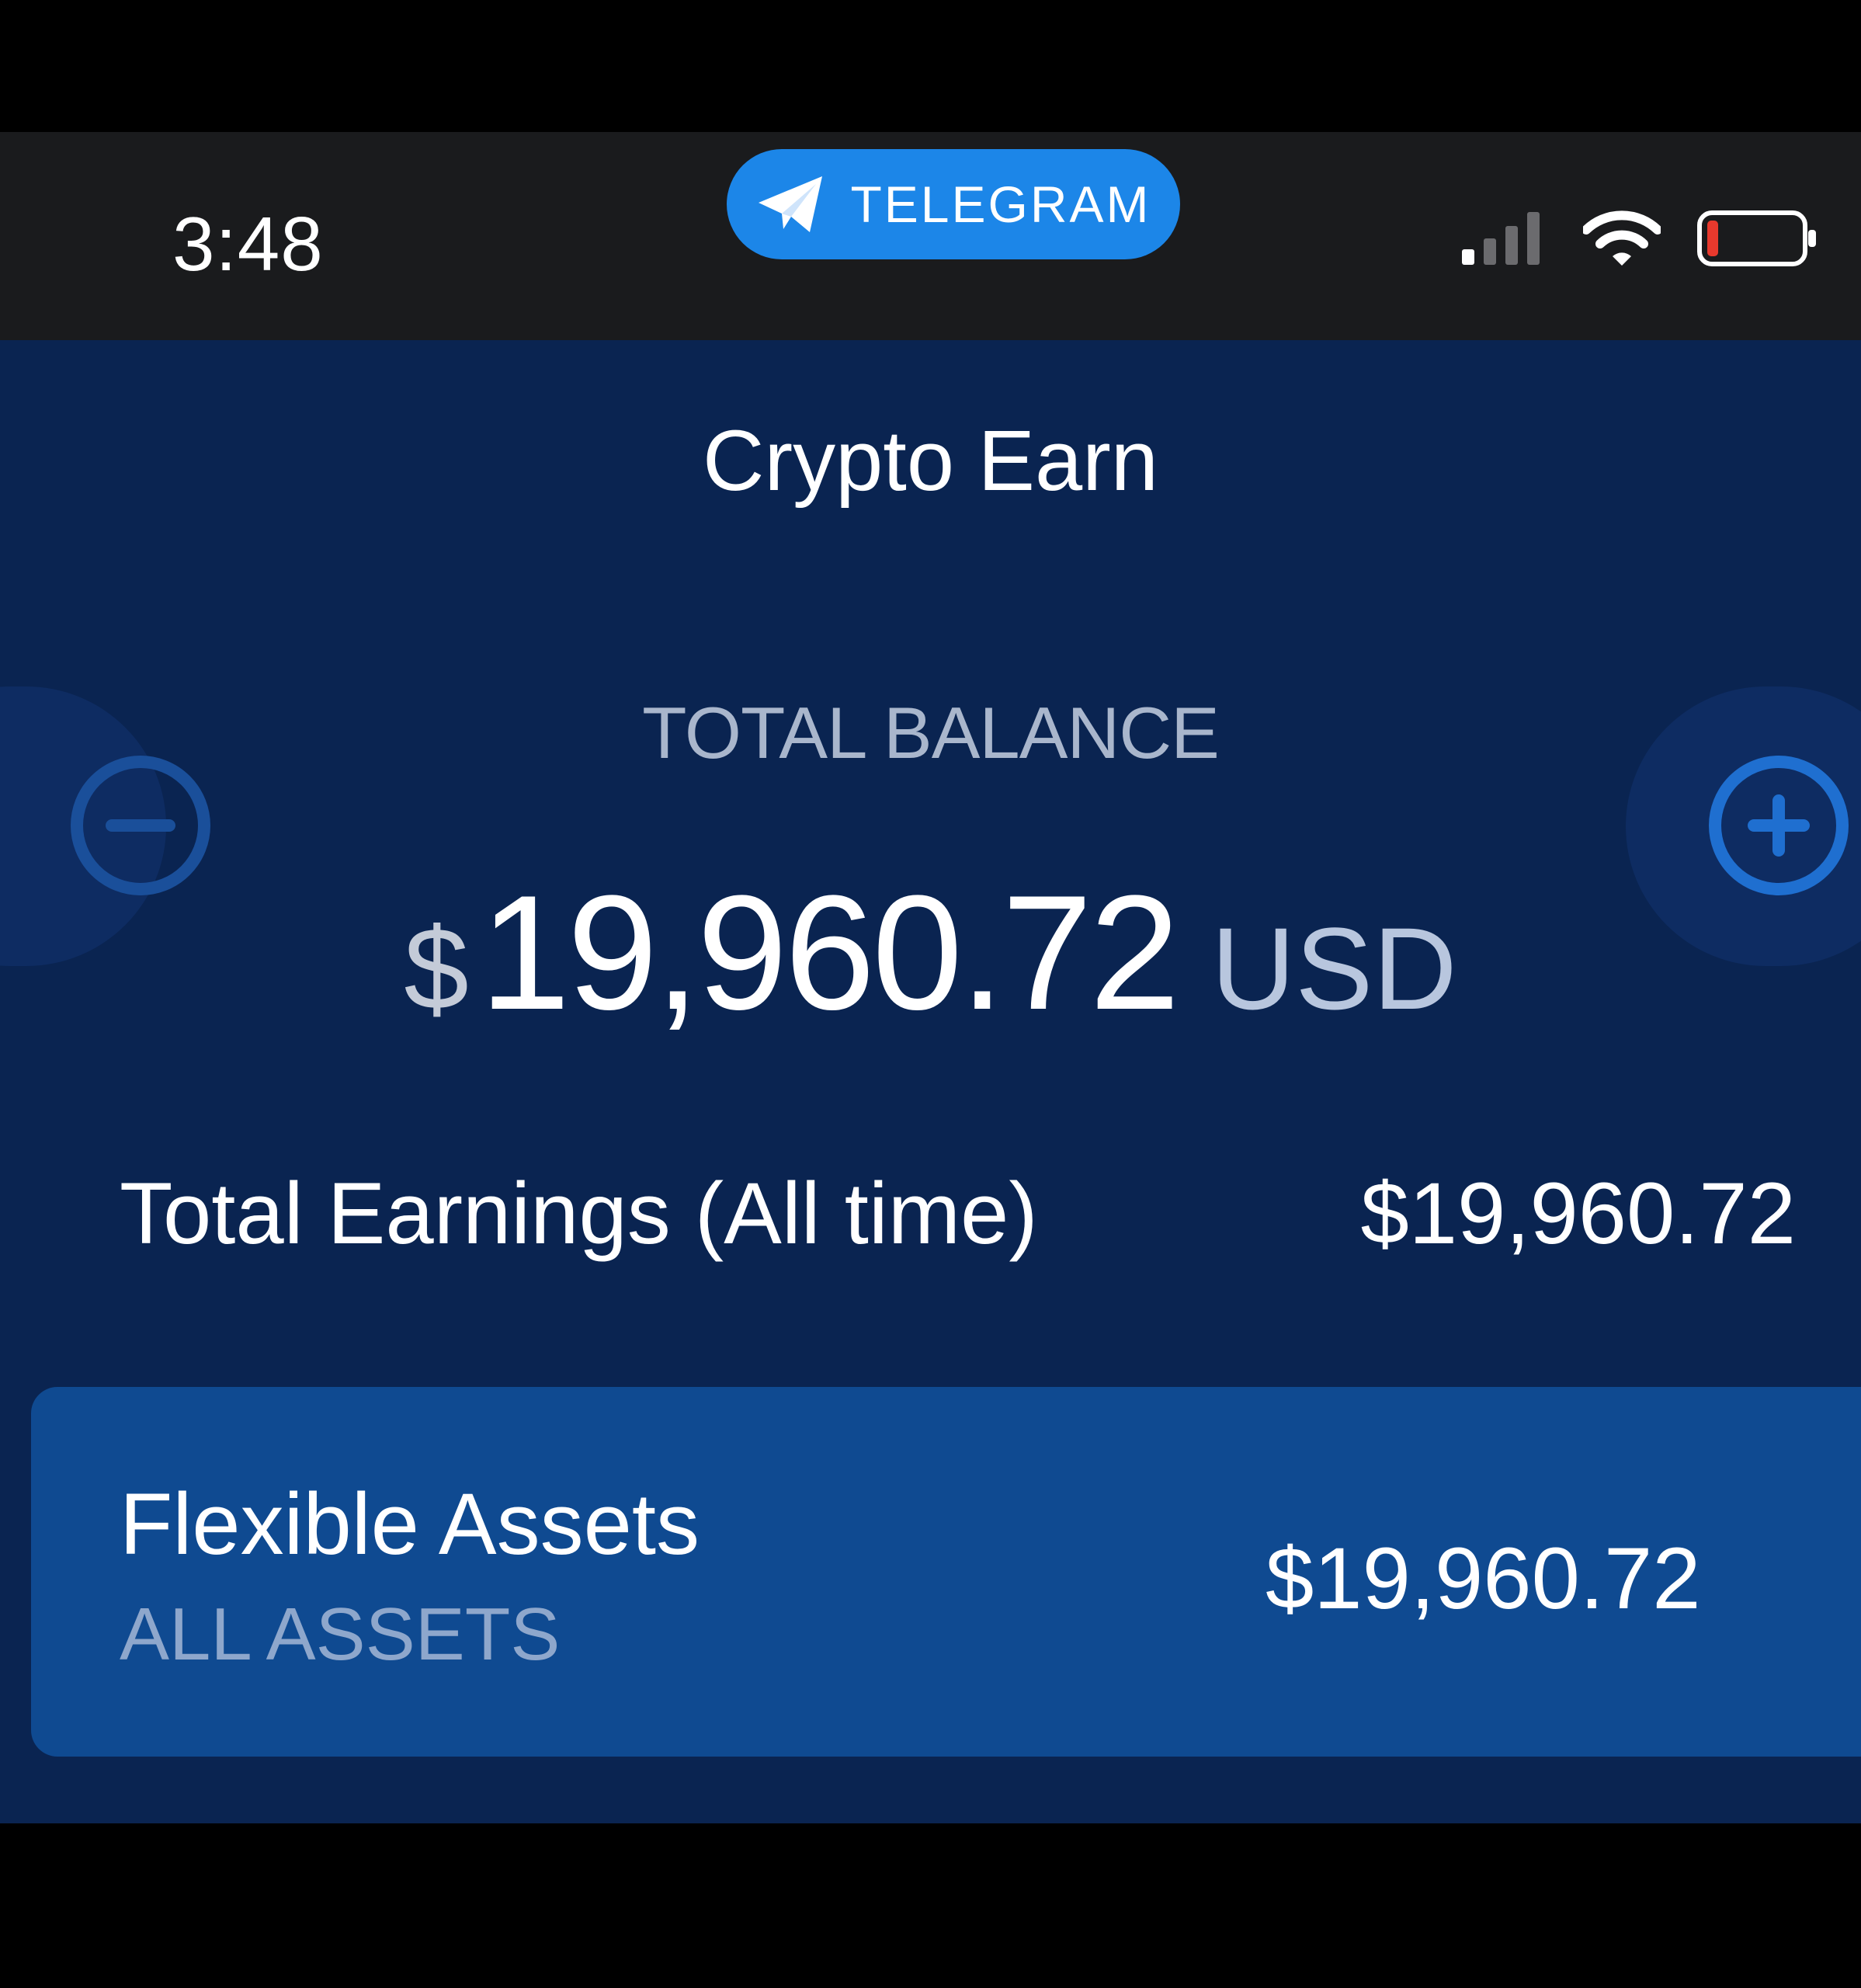 The image size is (1861, 1988). I want to click on status-bar: 3:48 TELEGRAM, so click(930, 236).